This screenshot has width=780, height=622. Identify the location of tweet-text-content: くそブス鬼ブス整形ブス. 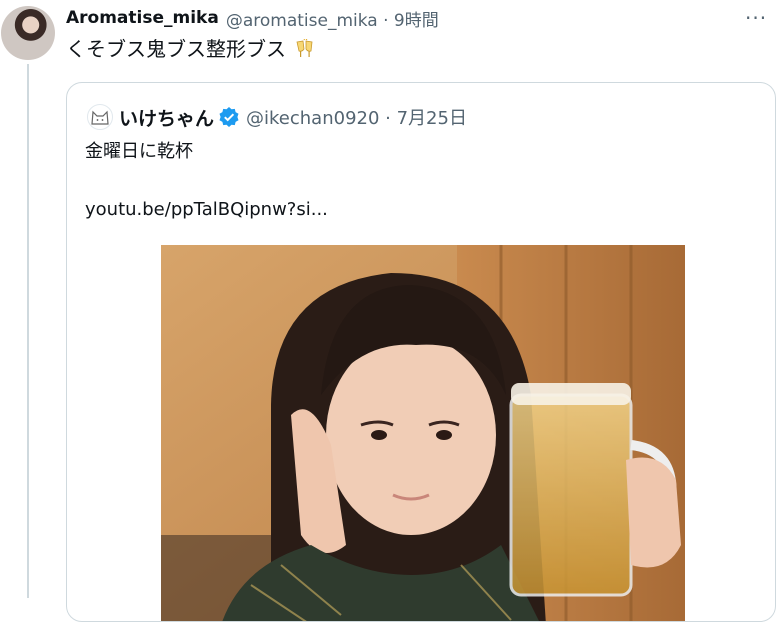
(176, 49).